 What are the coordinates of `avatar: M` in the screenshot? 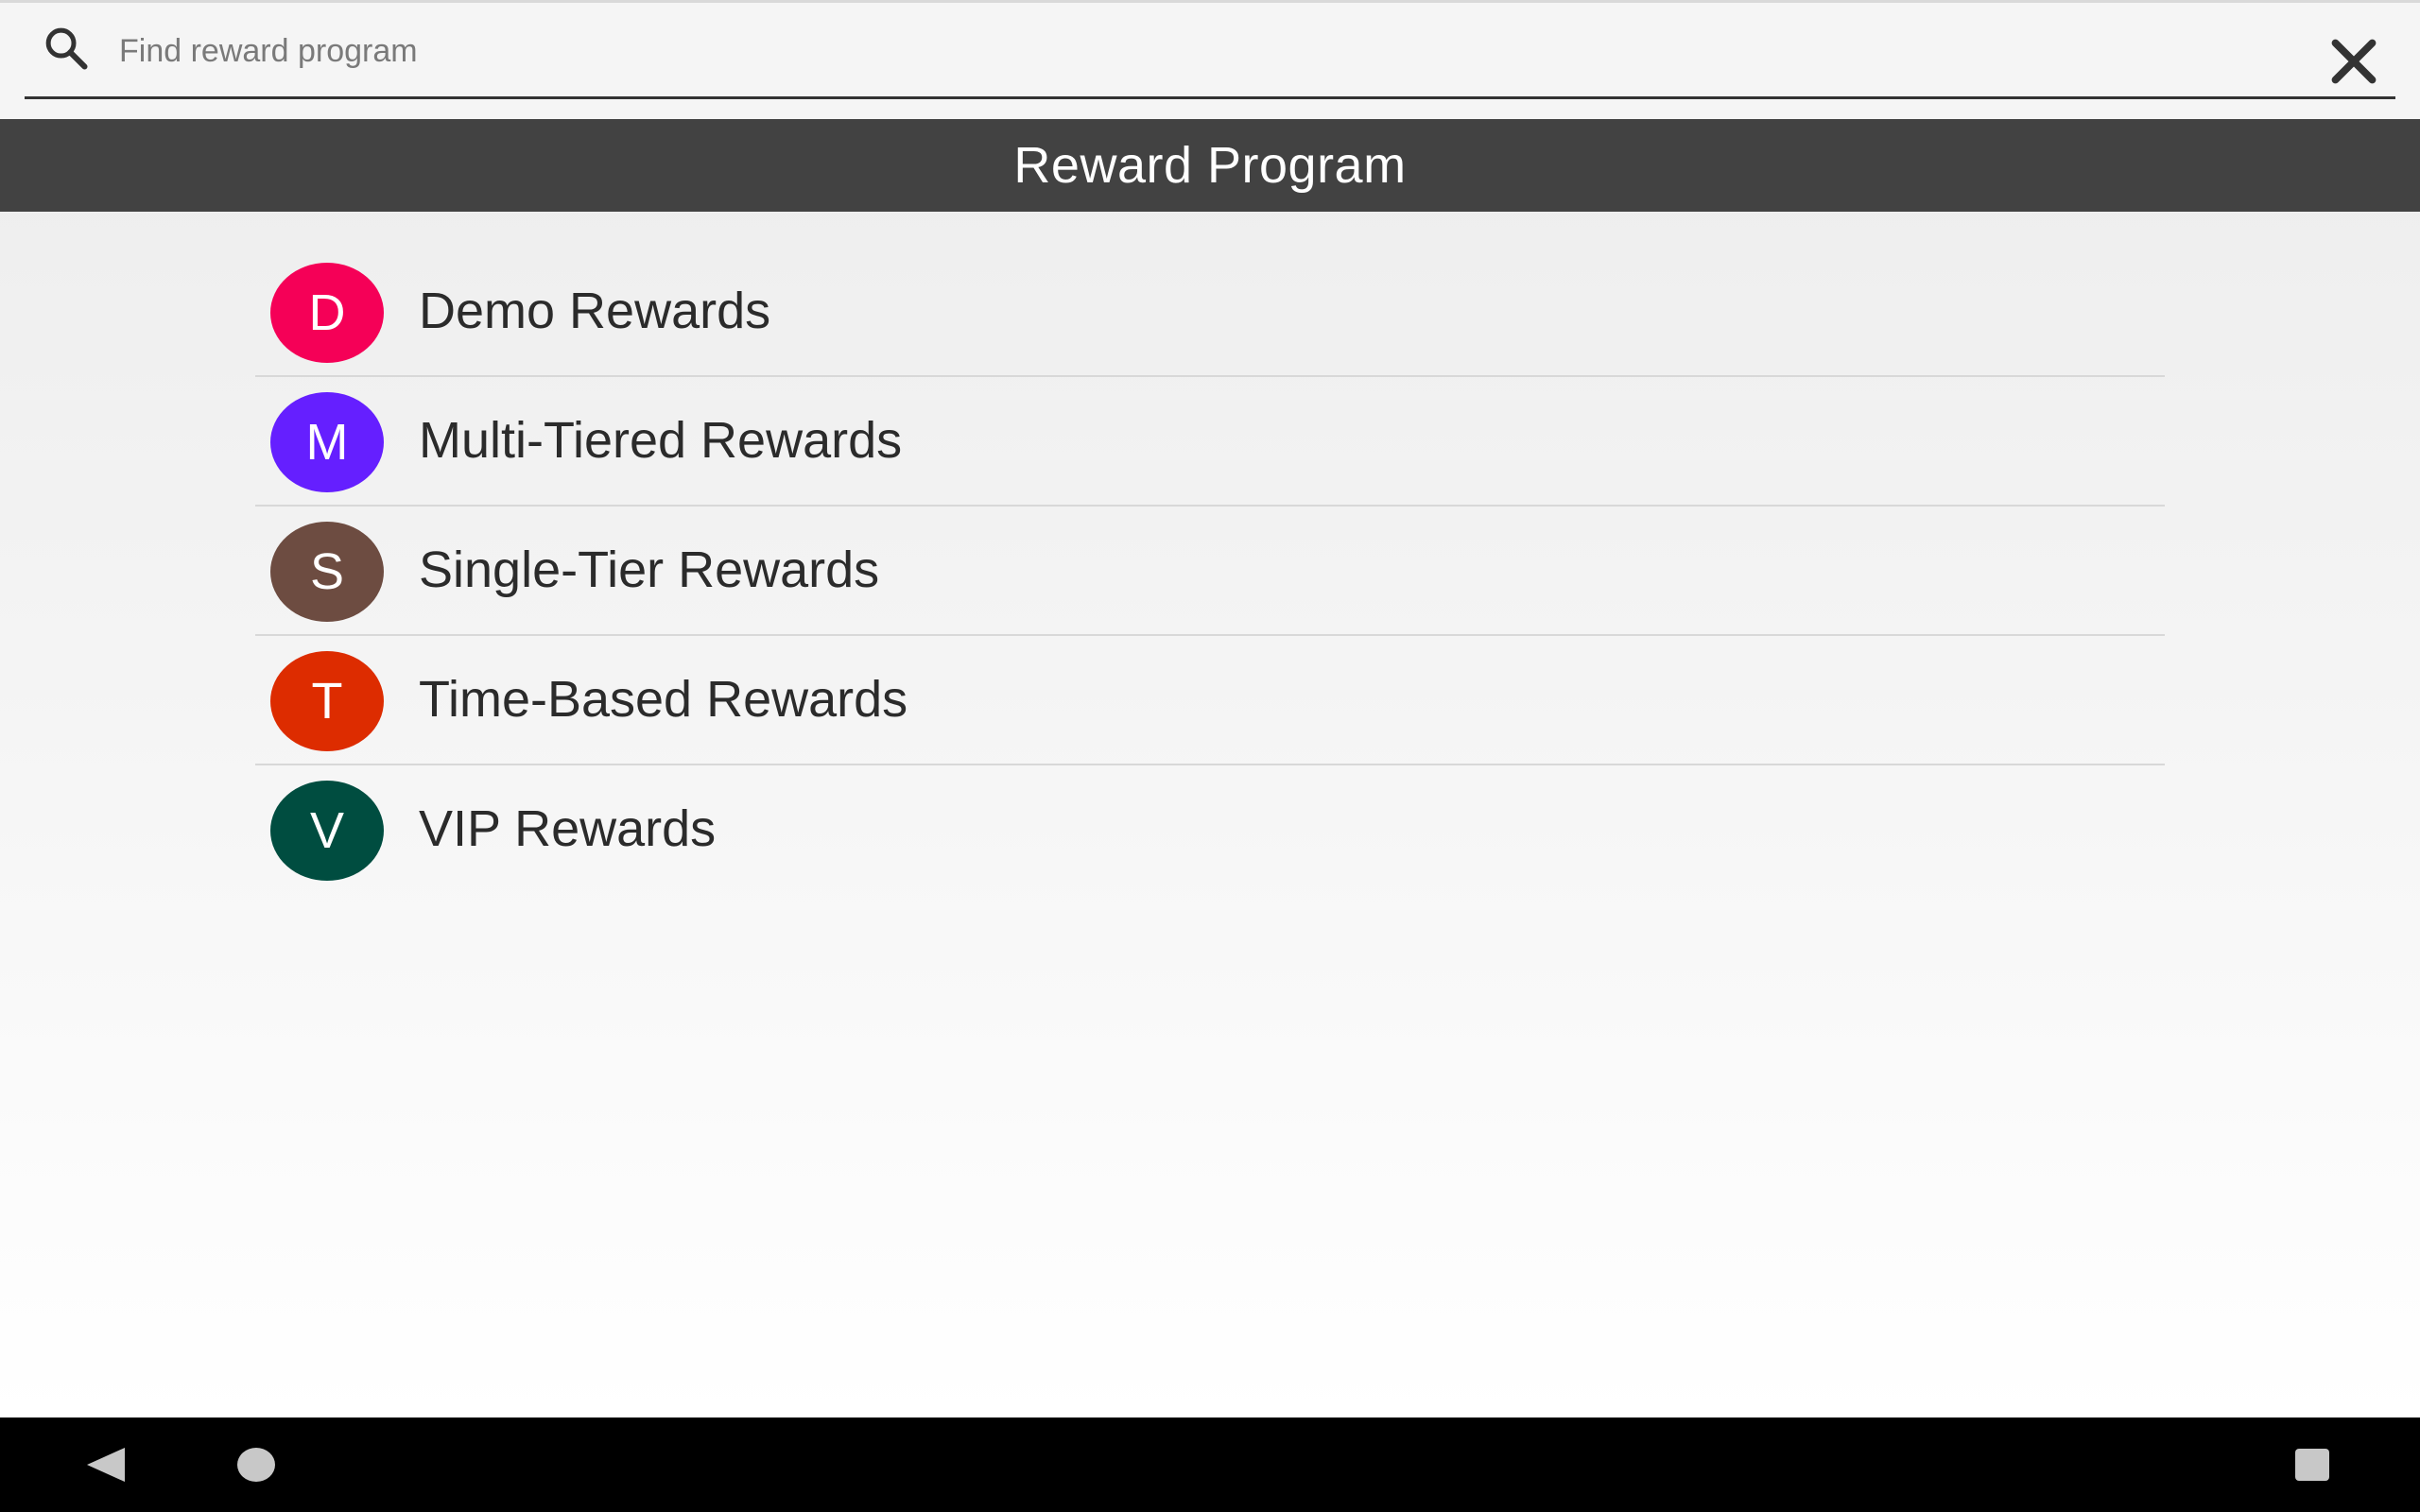 It's located at (327, 442).